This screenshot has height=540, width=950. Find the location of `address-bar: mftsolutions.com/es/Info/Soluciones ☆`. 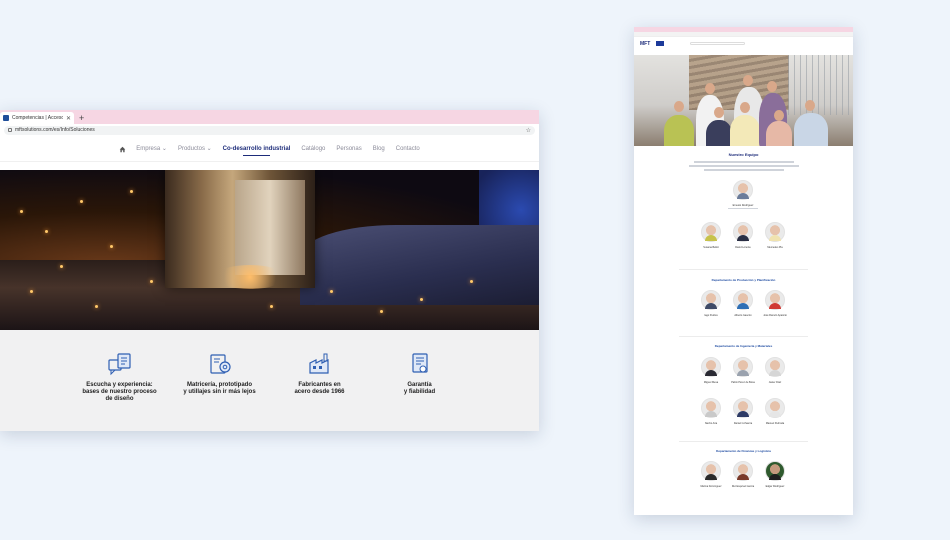

address-bar: mftsolutions.com/es/Info/Soluciones ☆ is located at coordinates (269, 130).